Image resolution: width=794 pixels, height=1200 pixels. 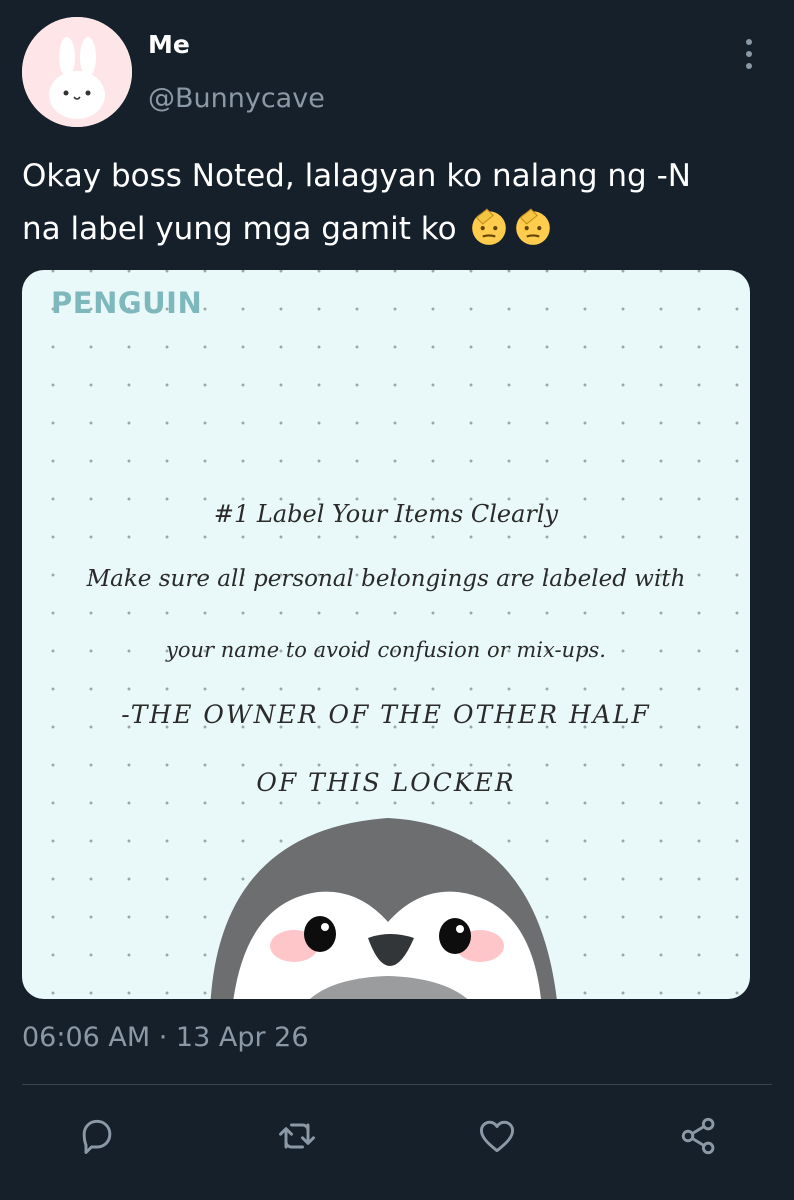 I want to click on tweet-text-line-2: na label yung mga gamit ko, so click(x=408, y=229).